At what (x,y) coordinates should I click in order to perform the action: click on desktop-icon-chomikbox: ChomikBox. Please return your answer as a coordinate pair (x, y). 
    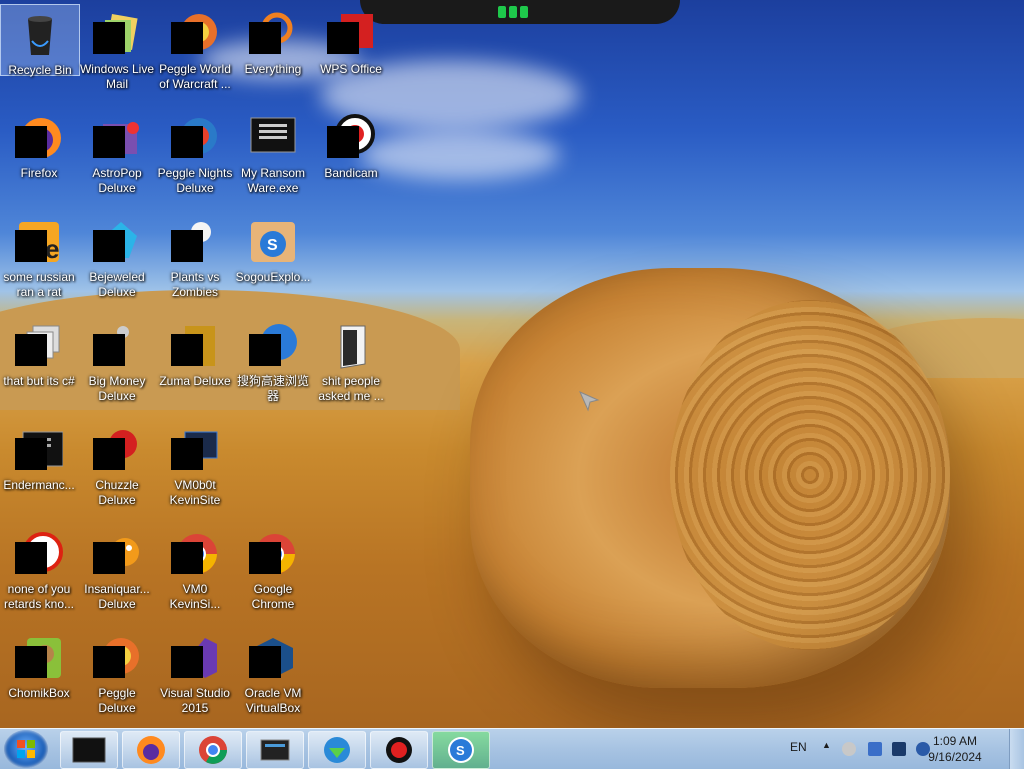
    Looking at the image, I should click on (39, 664).